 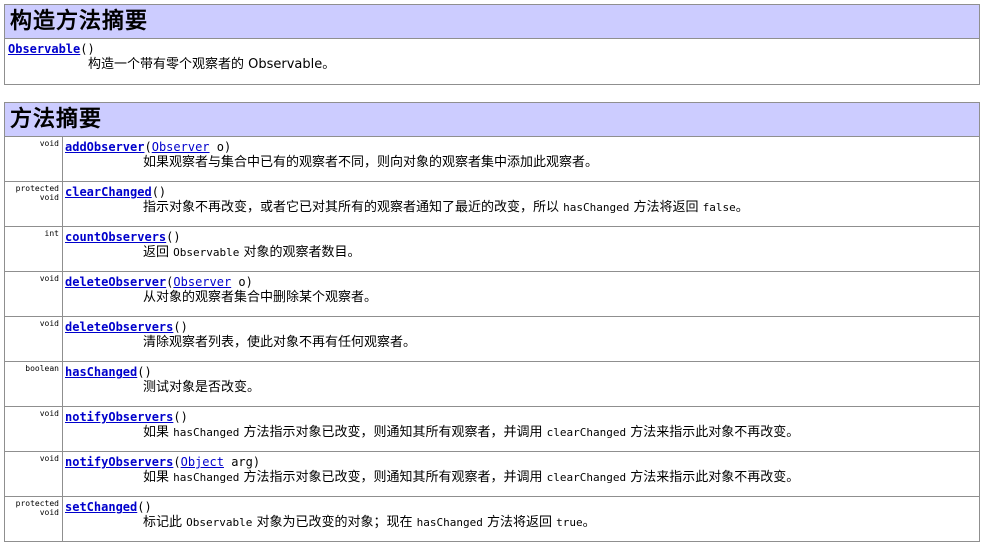 I want to click on description-text: 方法将返回, so click(x=519, y=522).